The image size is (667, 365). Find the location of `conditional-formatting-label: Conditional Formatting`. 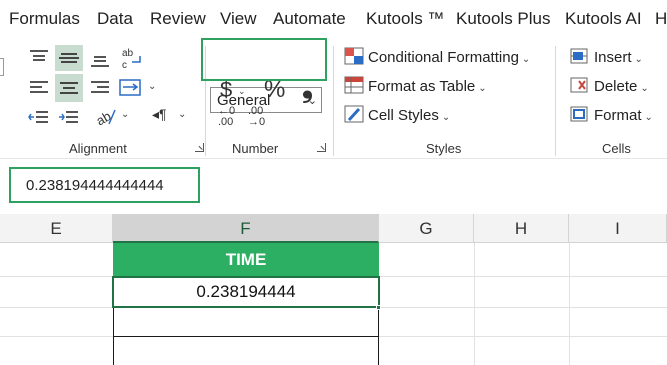

conditional-formatting-label: Conditional Formatting is located at coordinates (443, 57).